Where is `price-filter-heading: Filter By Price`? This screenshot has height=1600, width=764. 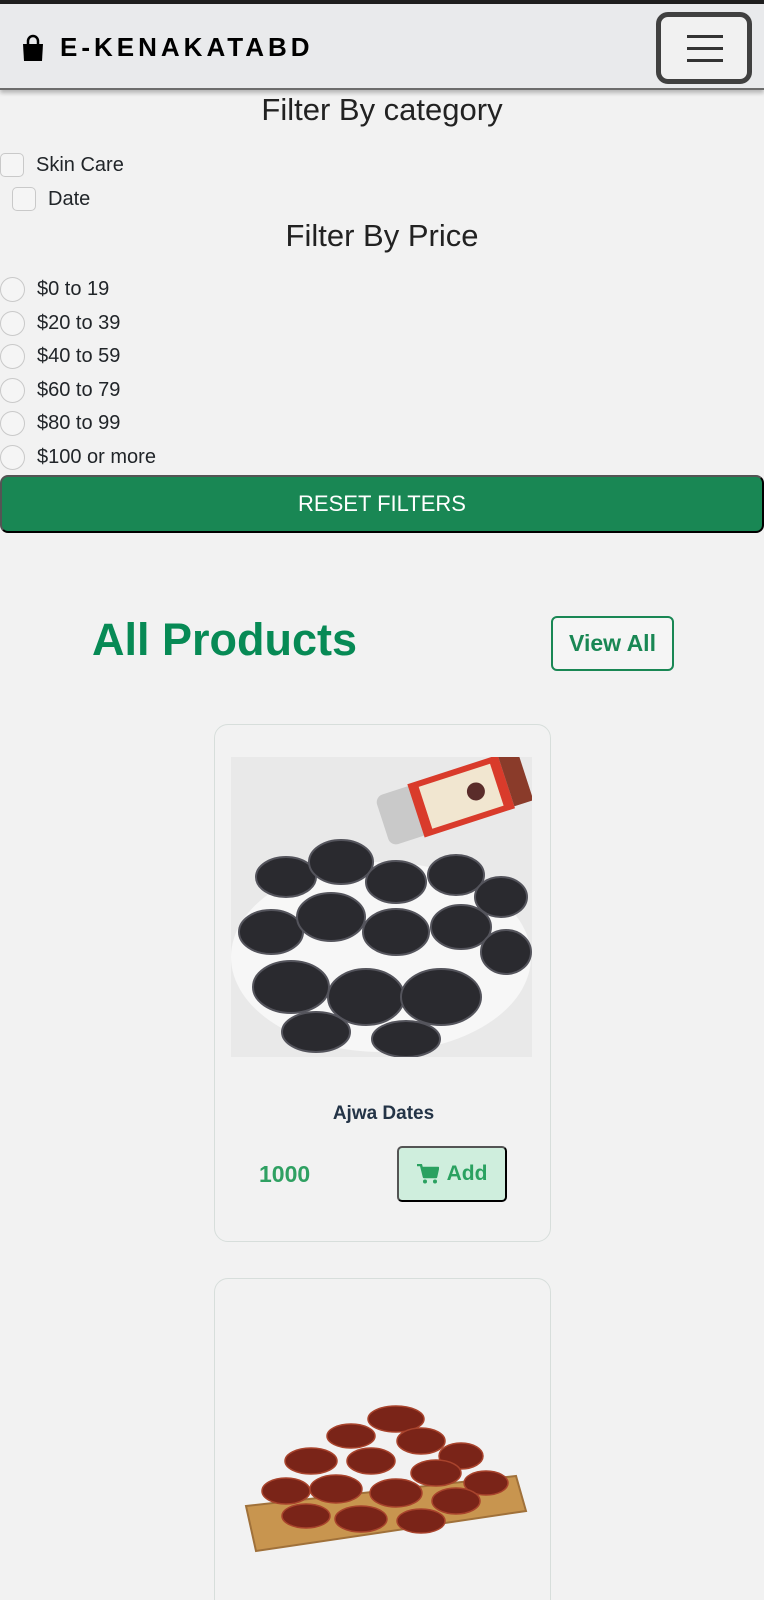 price-filter-heading: Filter By Price is located at coordinates (382, 235).